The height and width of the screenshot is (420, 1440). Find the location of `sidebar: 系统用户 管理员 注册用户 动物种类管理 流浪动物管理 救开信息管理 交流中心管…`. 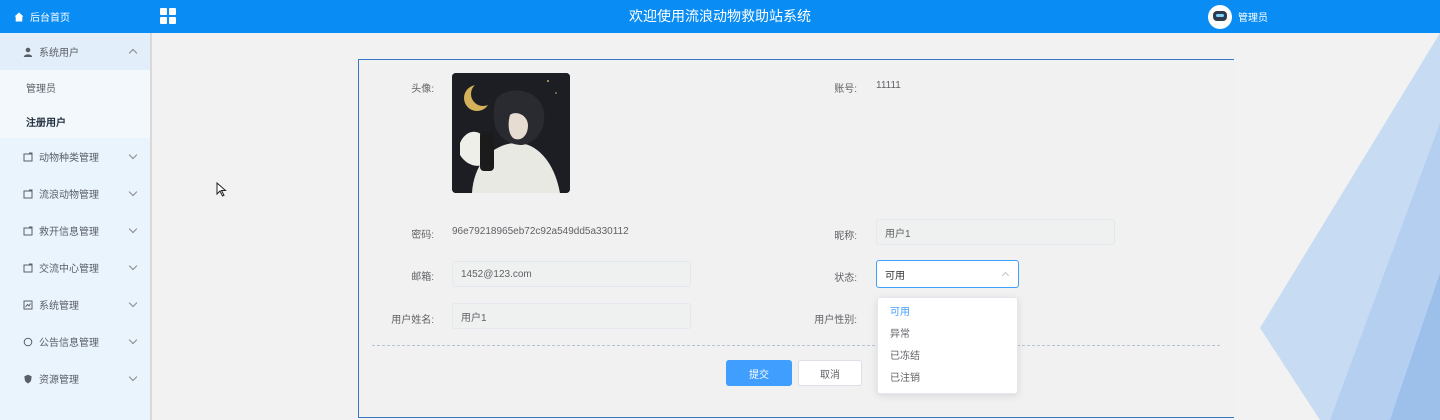

sidebar: 系统用户 管理员 注册用户 动物种类管理 流浪动物管理 救开信息管理 交流中心管… is located at coordinates (76, 226).